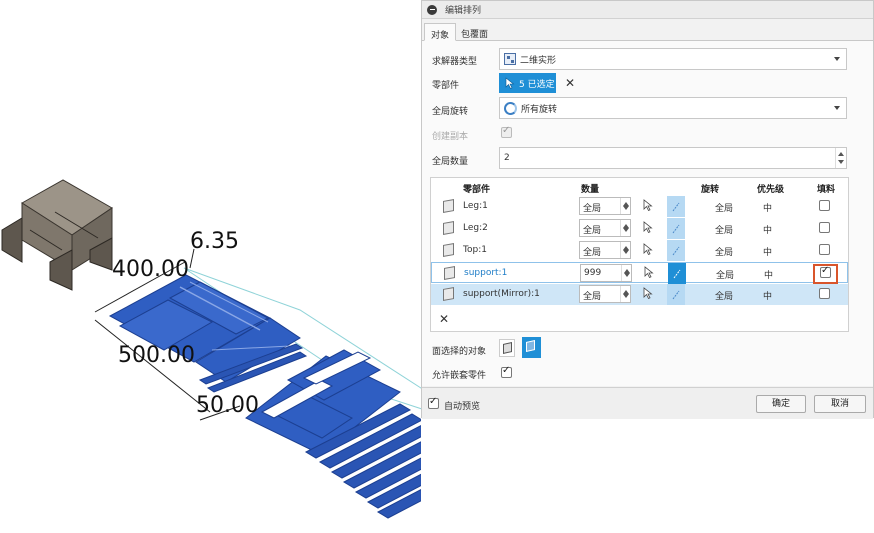  I want to click on parts-selection-count: 5 已选定, so click(537, 84).